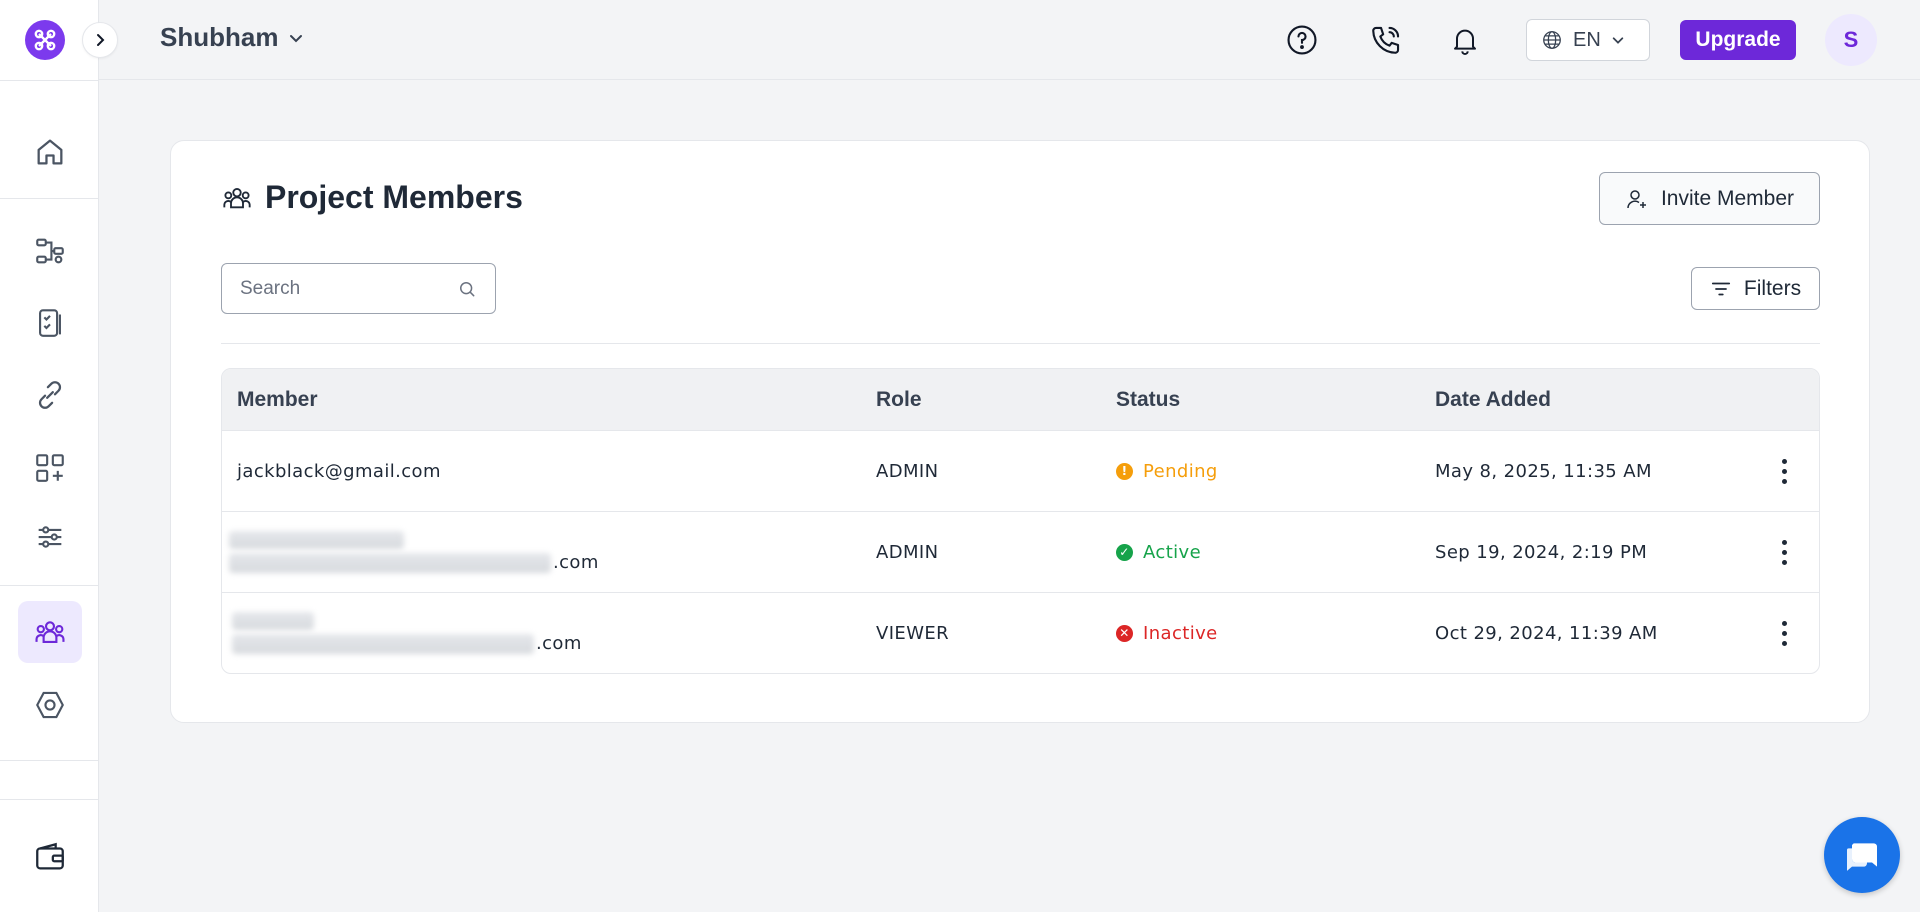  What do you see at coordinates (277, 400) in the screenshot?
I see `column-header-member: Member` at bounding box center [277, 400].